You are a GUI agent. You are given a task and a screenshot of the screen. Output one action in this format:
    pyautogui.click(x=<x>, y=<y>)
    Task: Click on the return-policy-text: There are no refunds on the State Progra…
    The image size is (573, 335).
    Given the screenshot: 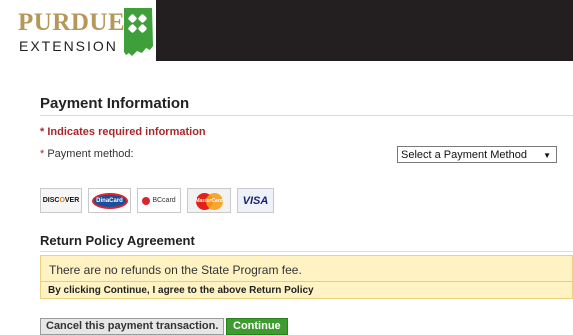 What is the action you would take?
    pyautogui.click(x=175, y=270)
    